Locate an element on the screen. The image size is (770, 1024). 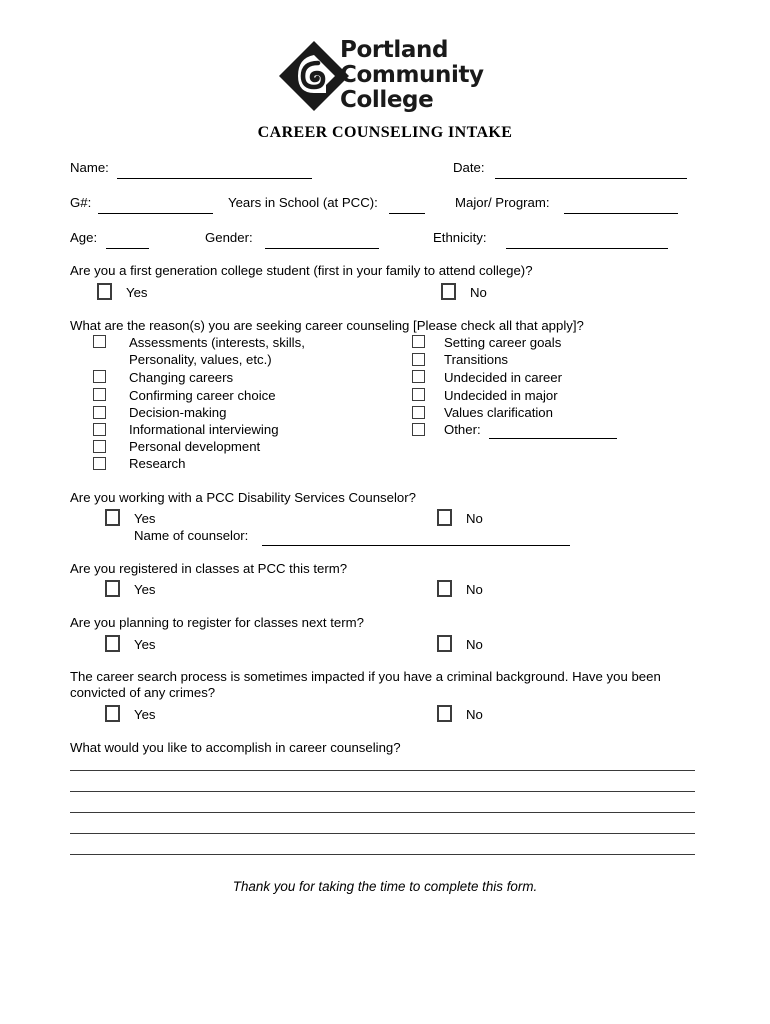
reason-undecided-in-major-checkbox is located at coordinates (418, 394).